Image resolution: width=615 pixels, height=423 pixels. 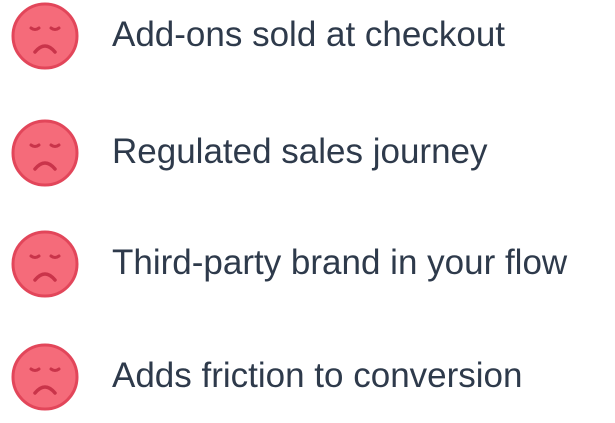 What do you see at coordinates (309, 34) in the screenshot?
I see `item-label: Add-ons sold at checkout` at bounding box center [309, 34].